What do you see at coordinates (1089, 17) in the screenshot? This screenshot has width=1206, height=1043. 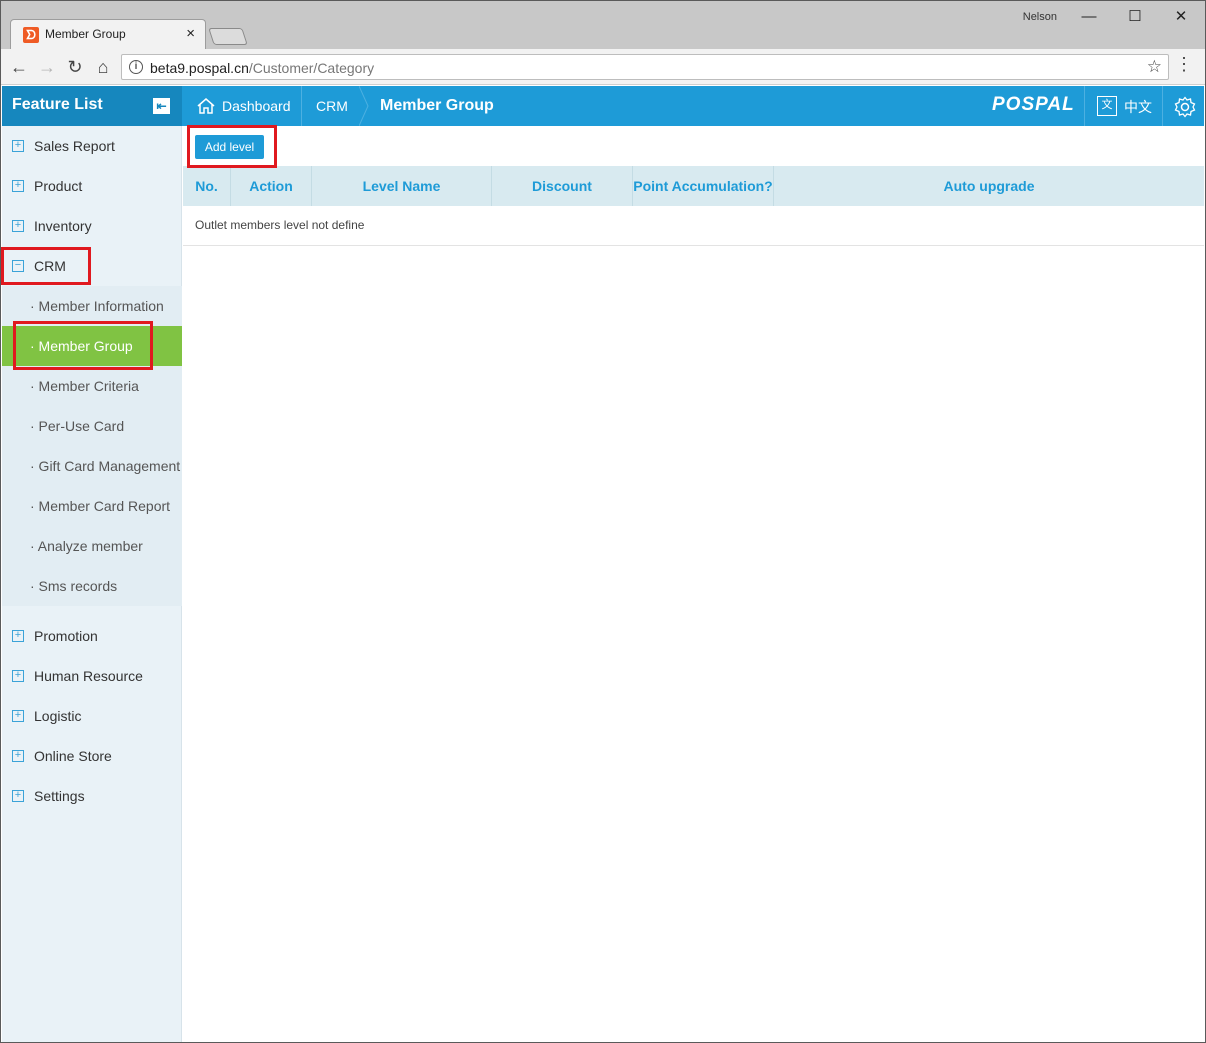 I see `minimize-icon: —` at bounding box center [1089, 17].